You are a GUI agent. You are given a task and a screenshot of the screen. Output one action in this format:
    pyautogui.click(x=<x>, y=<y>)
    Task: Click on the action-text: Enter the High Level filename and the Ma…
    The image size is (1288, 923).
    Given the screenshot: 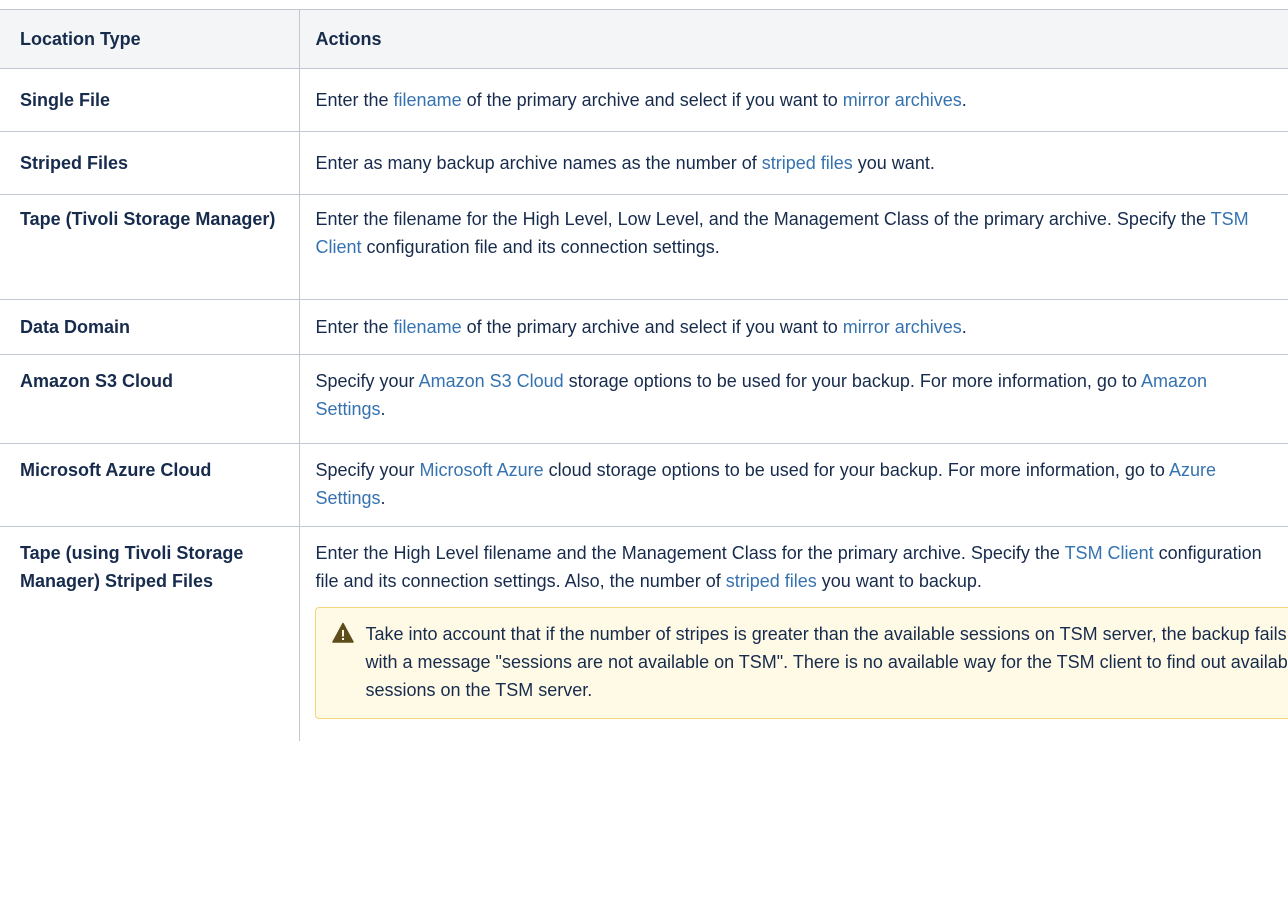 What is the action you would take?
    pyautogui.click(x=690, y=553)
    